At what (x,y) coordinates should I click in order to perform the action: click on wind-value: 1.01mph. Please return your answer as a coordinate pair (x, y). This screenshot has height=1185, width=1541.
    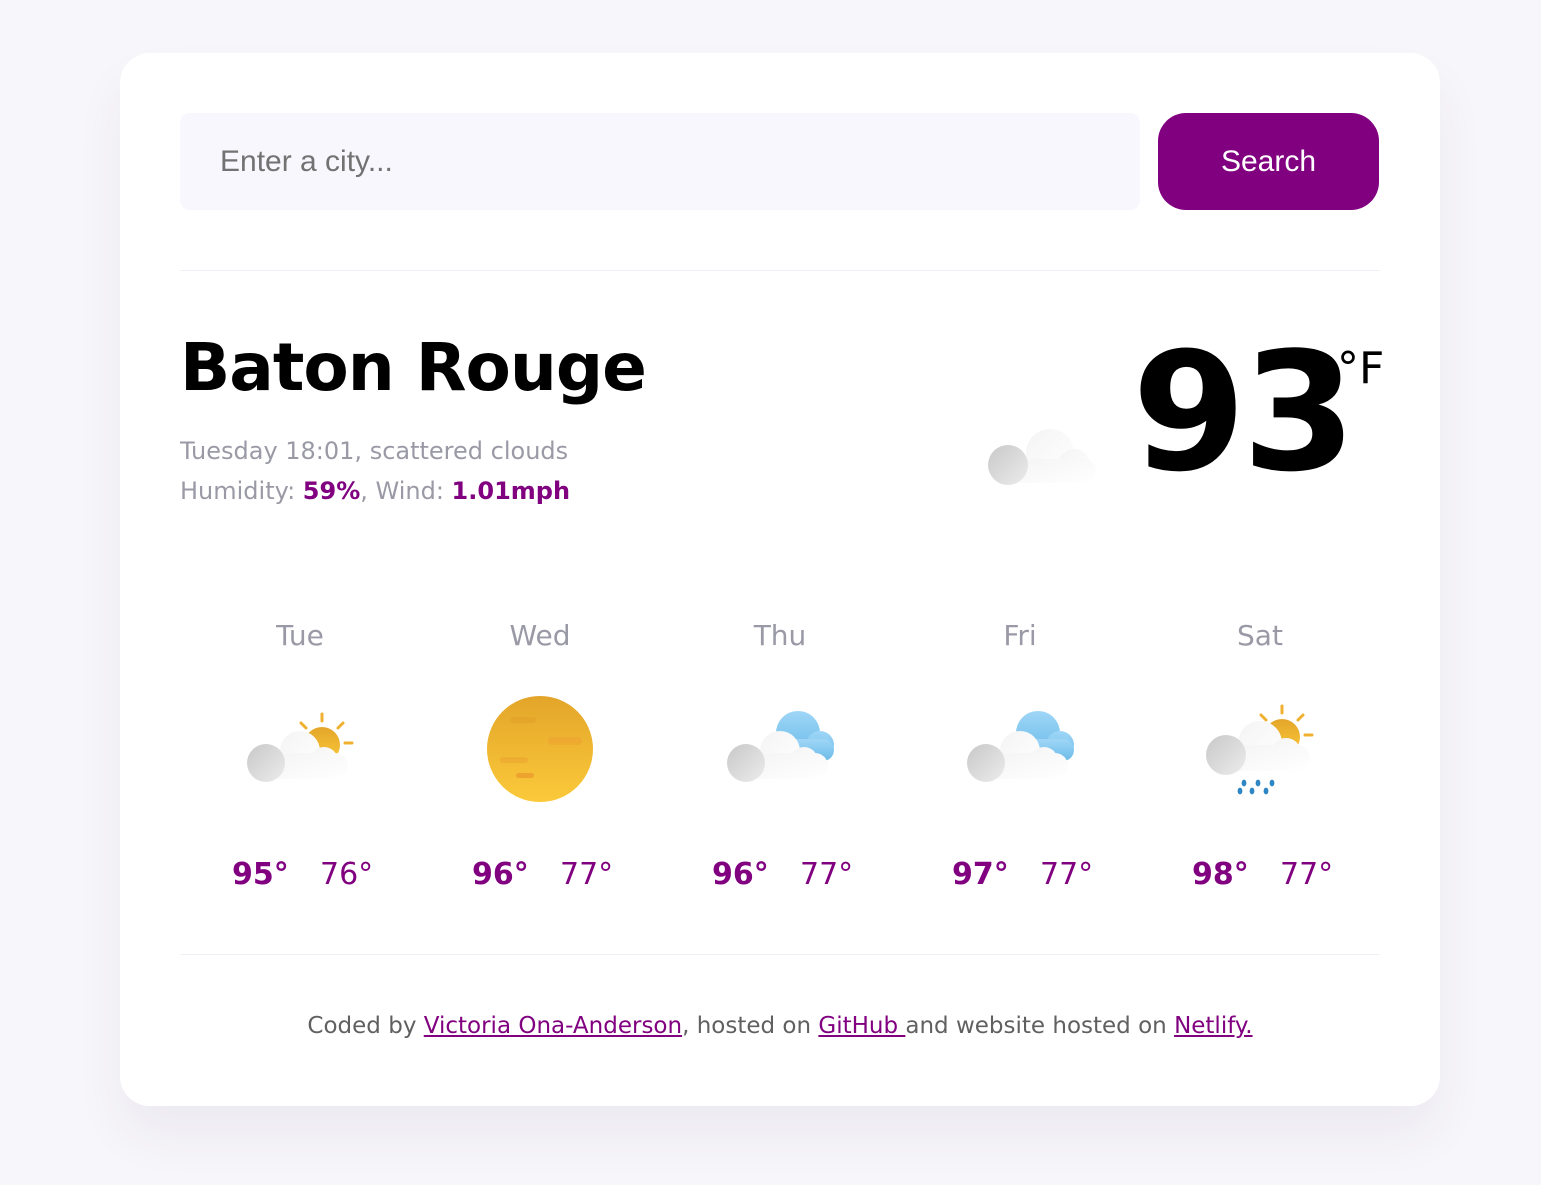
    Looking at the image, I should click on (511, 491).